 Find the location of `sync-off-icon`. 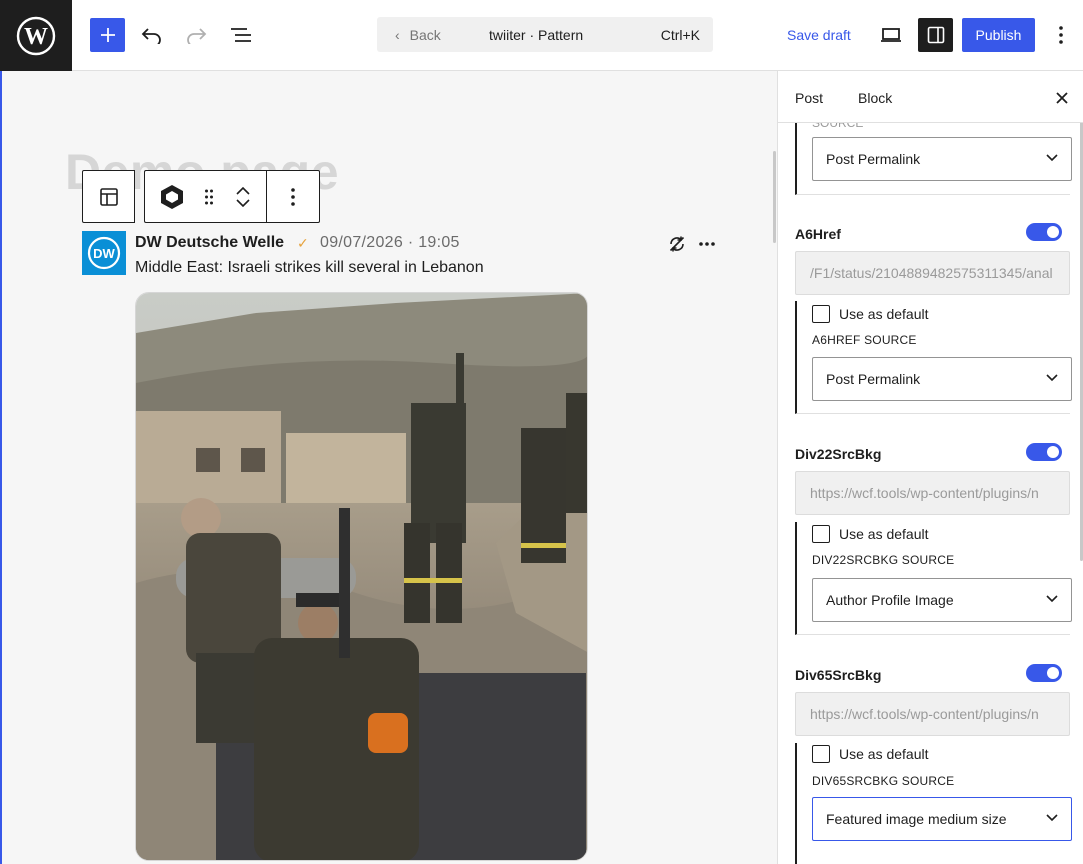

sync-off-icon is located at coordinates (677, 244).